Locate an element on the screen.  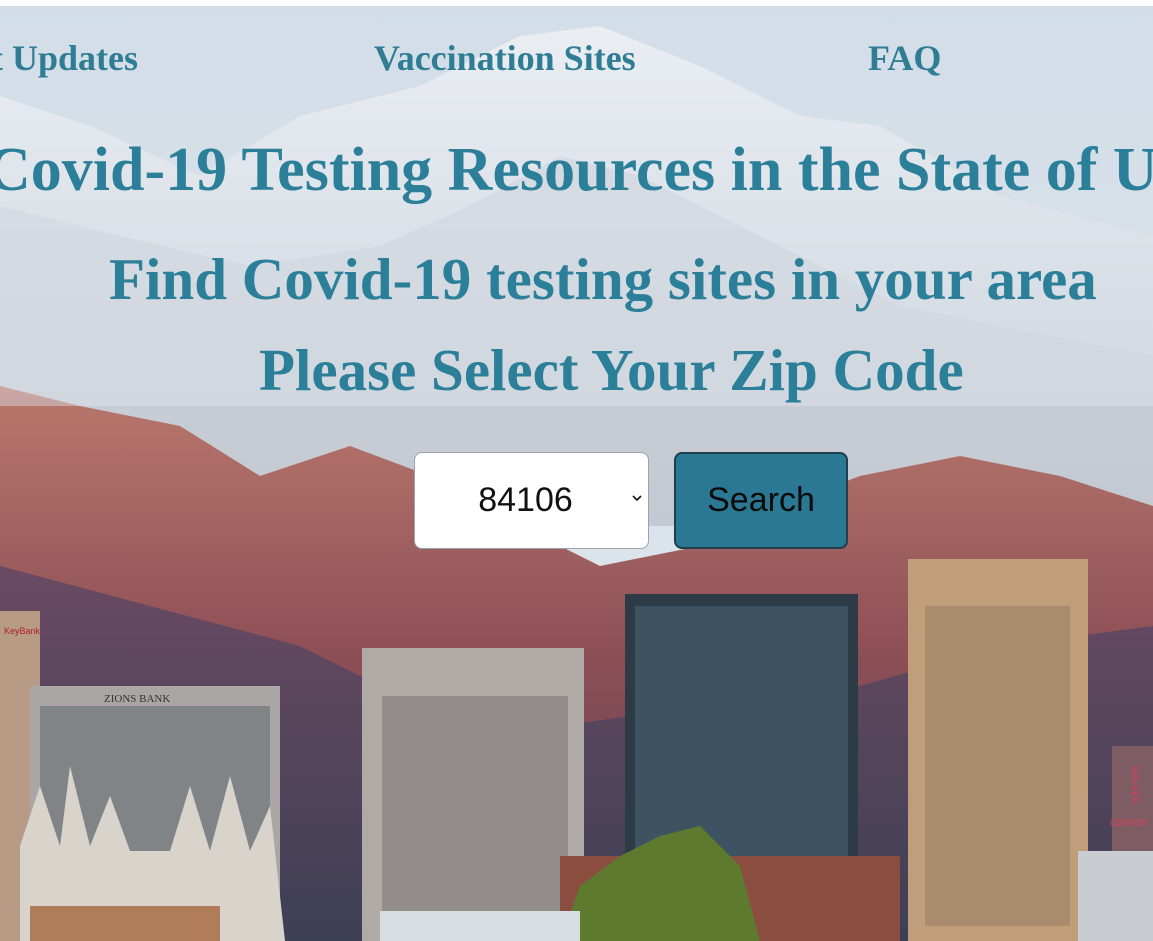
nav-link-faq: FAQ is located at coordinates (904, 58).